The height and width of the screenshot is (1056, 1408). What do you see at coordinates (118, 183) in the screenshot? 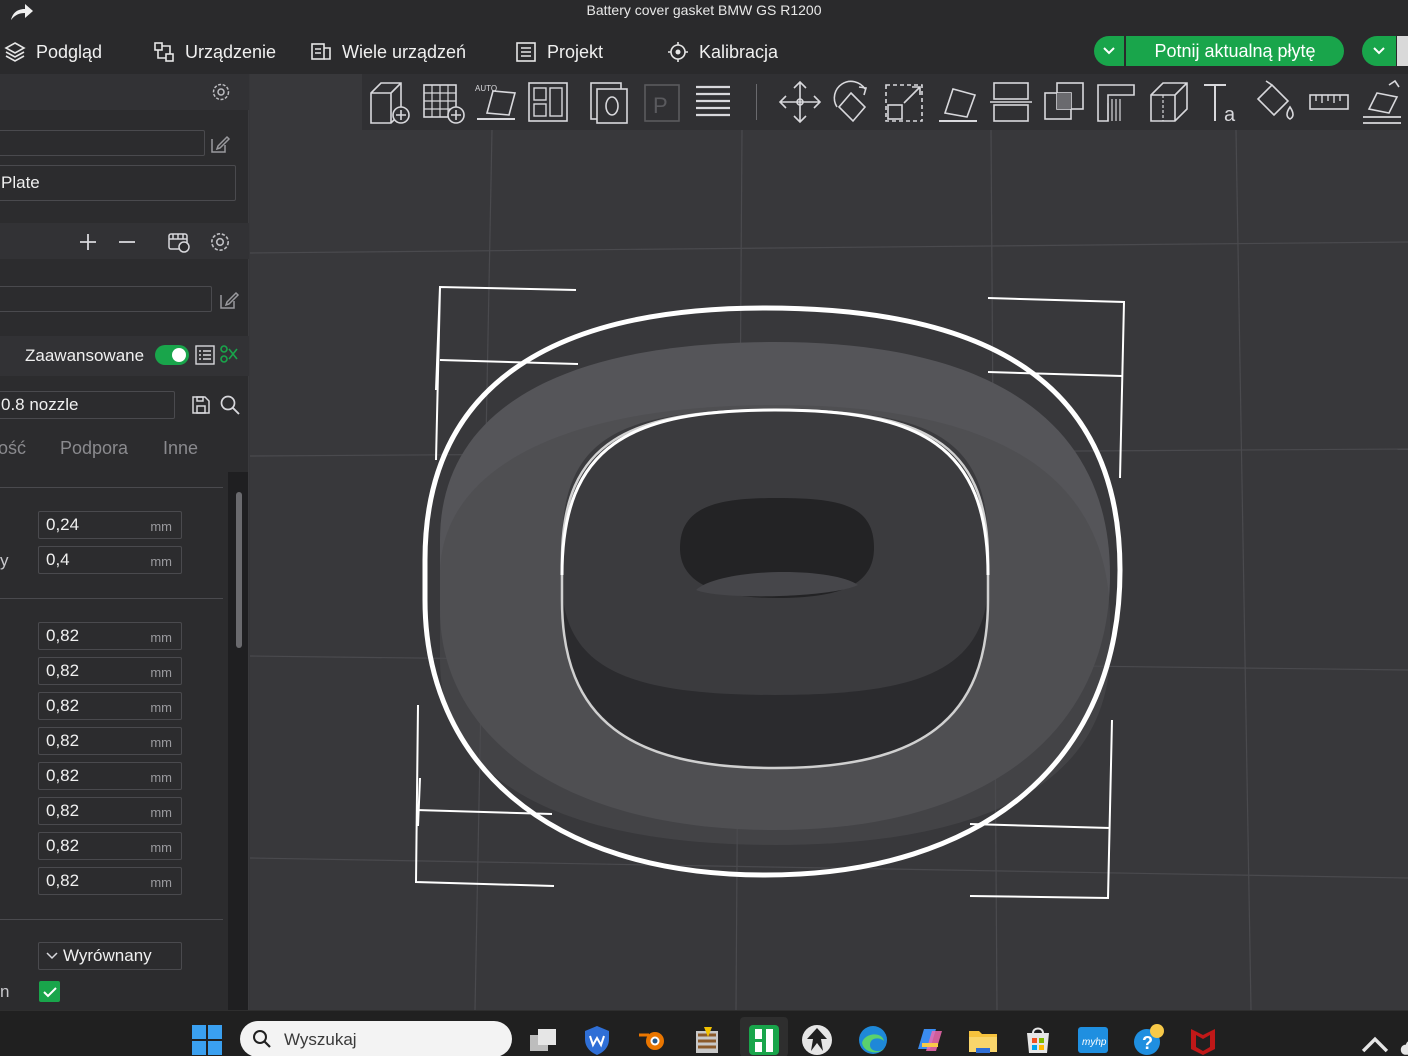
I see `plate-type-select: Plate` at bounding box center [118, 183].